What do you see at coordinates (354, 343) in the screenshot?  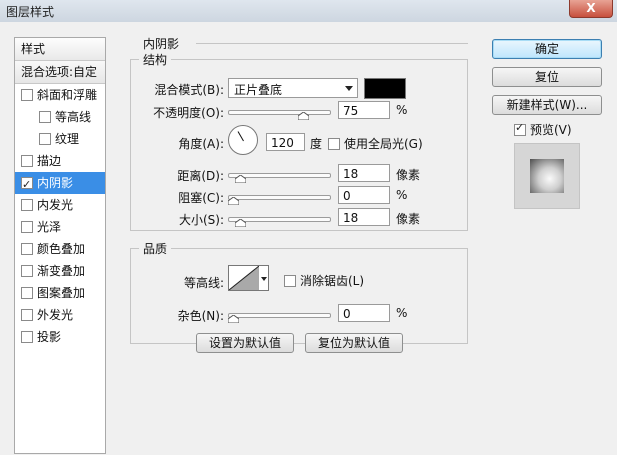 I see `reset-default-button: 复位为默认值` at bounding box center [354, 343].